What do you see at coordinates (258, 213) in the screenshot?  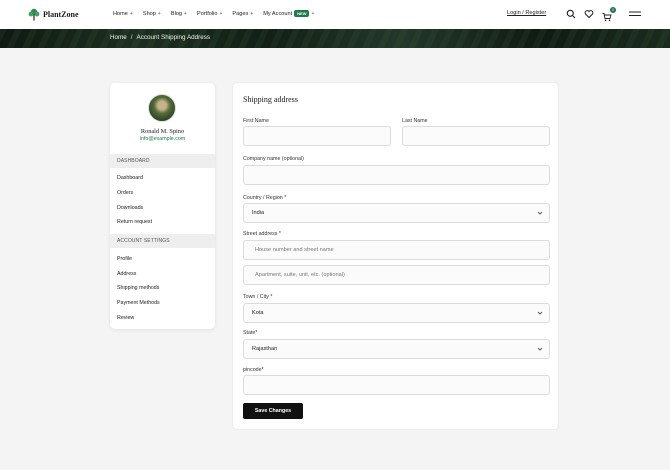 I see `country-value: India` at bounding box center [258, 213].